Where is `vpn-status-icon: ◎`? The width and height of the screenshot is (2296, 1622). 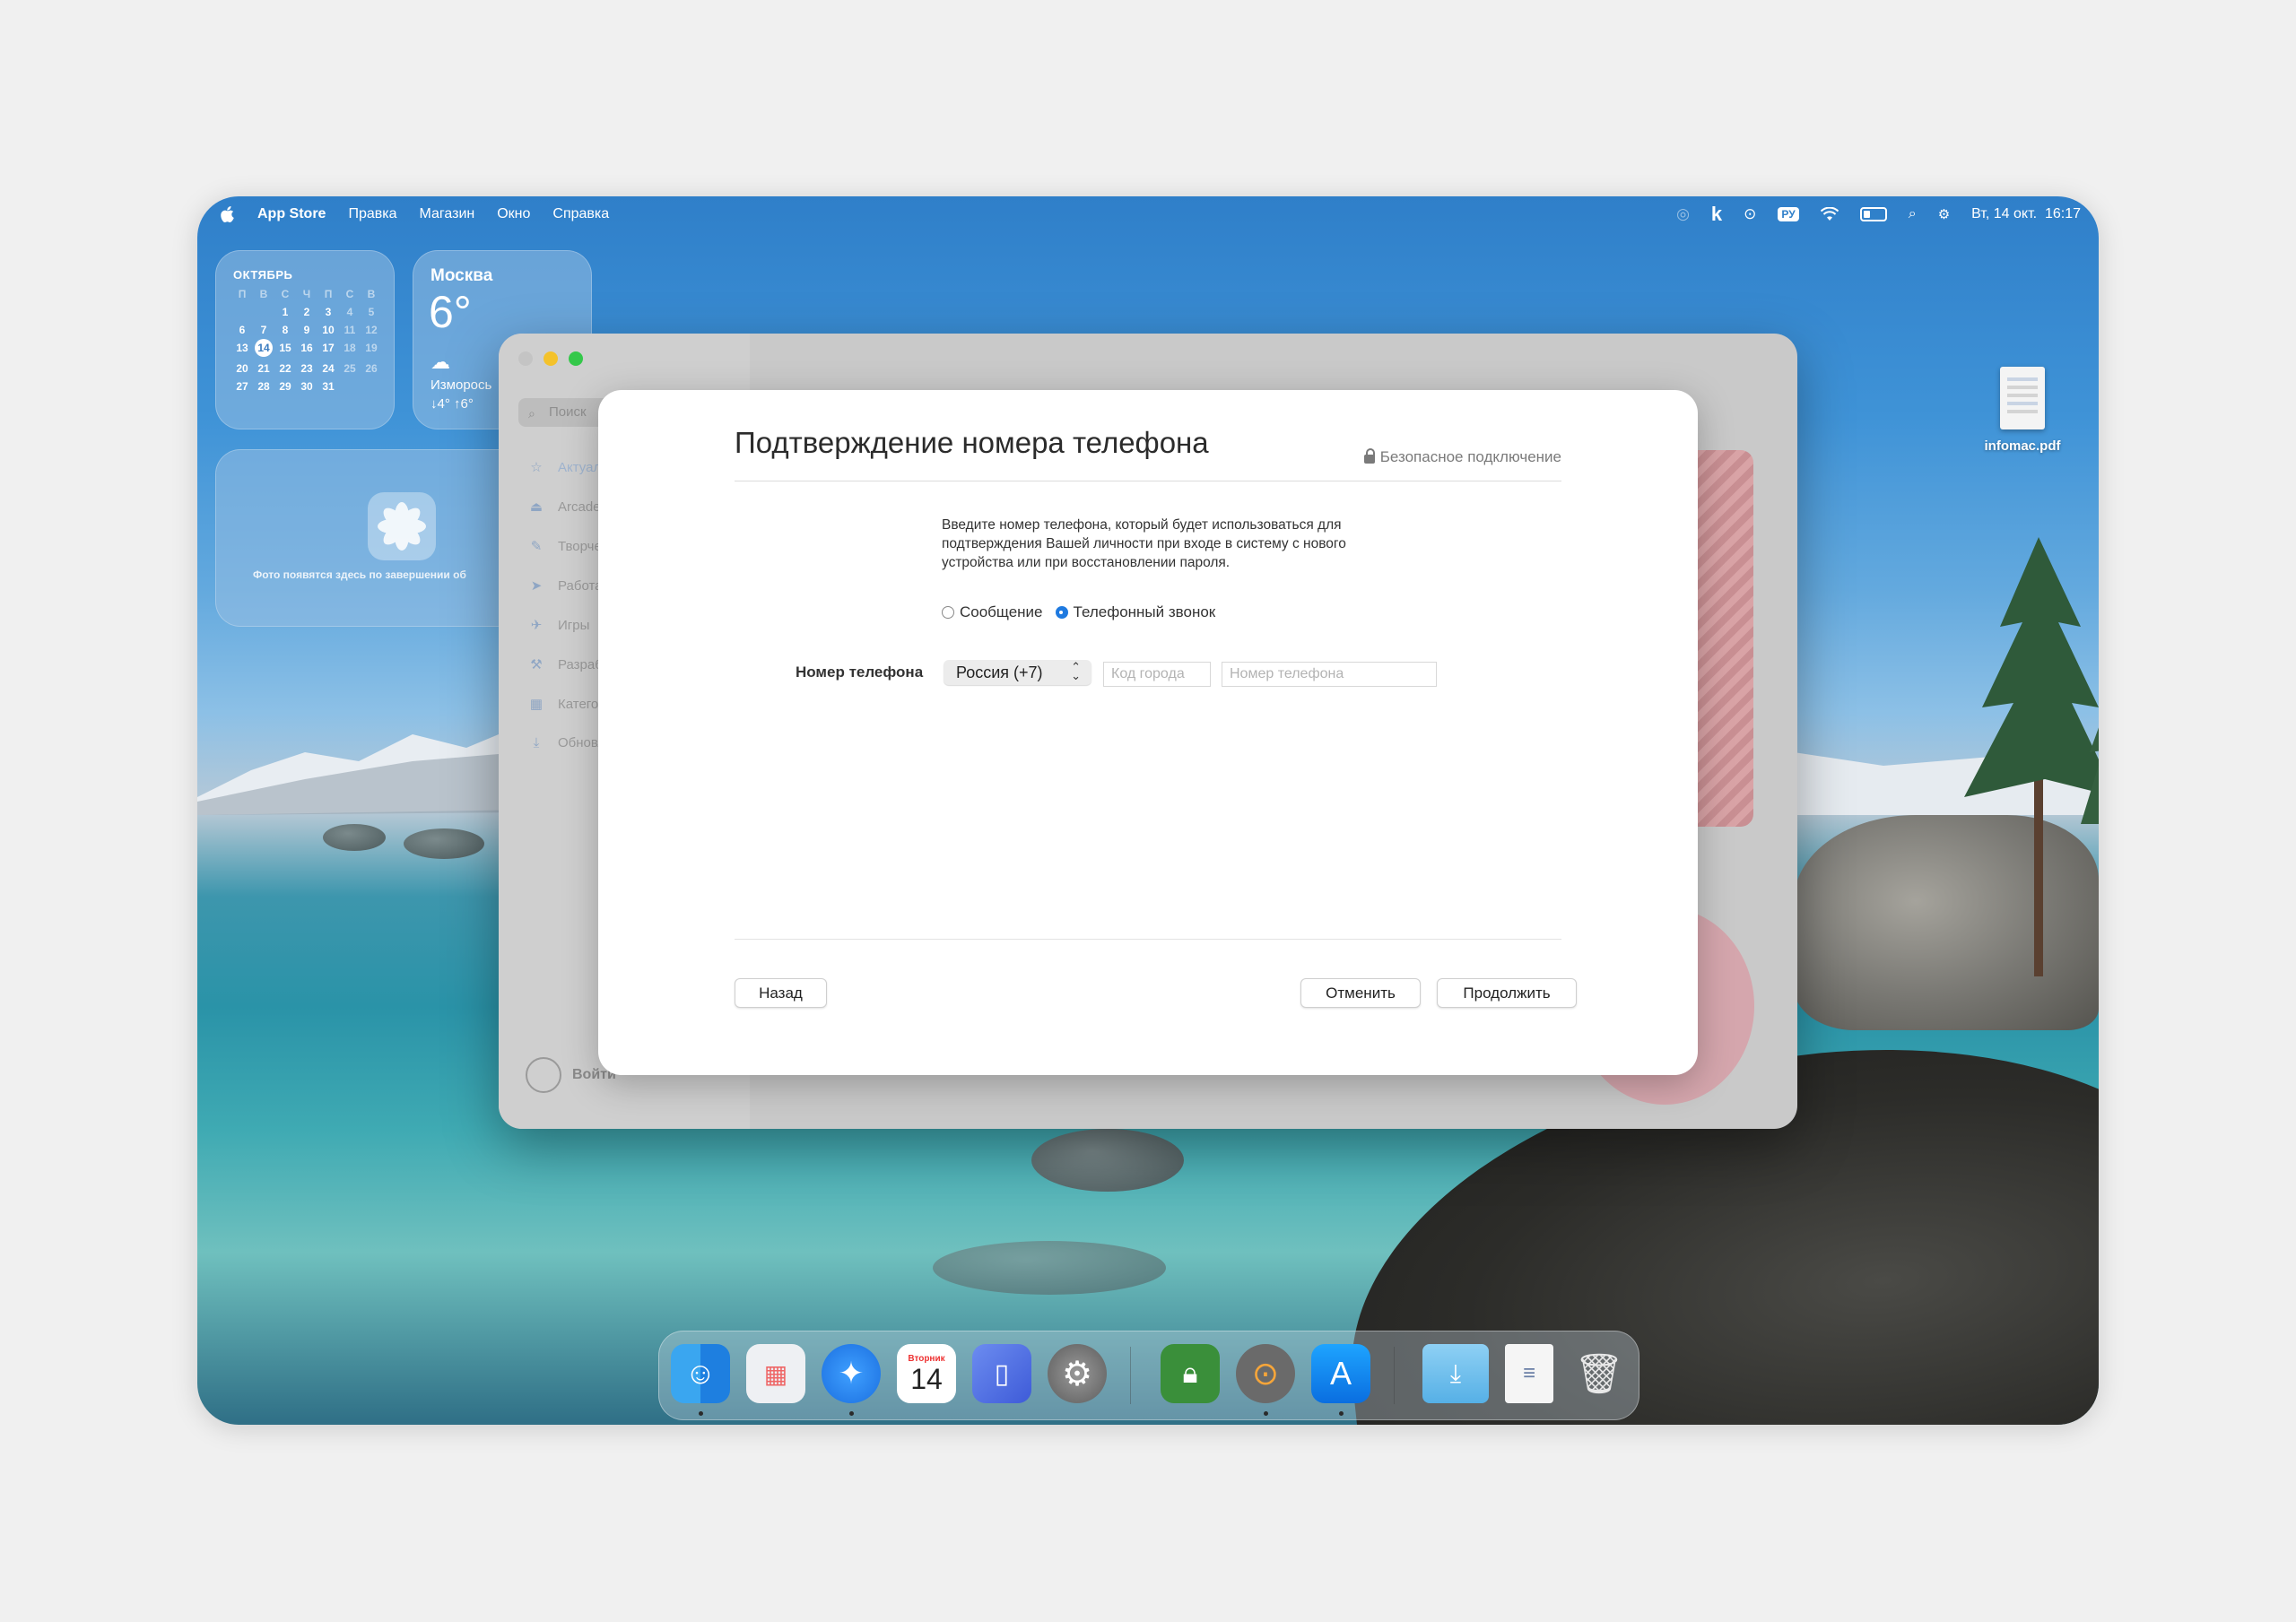
vpn-status-icon: ◎ is located at coordinates (1683, 214).